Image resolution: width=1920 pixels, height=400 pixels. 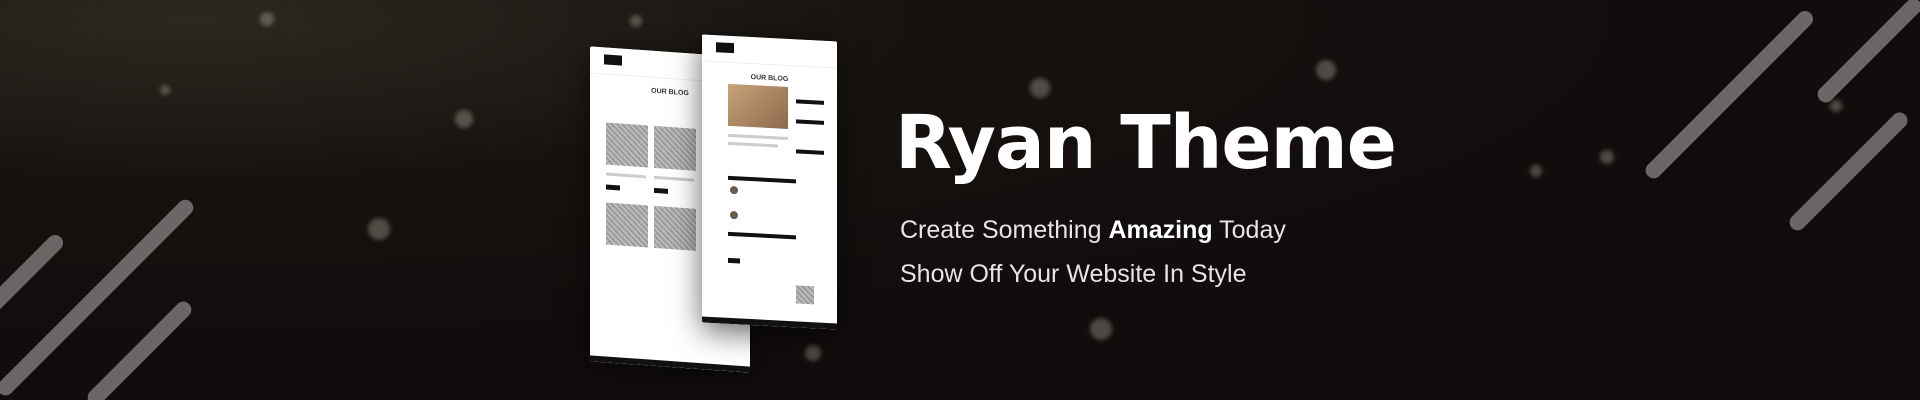 I want to click on mockup-page-title: OUR BLOG, so click(x=769, y=78).